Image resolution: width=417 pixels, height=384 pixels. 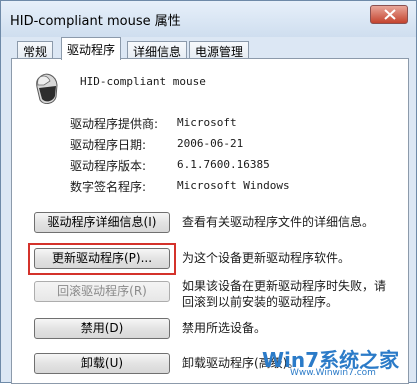 I want to click on tab-power-management: 电源管理, so click(x=219, y=50).